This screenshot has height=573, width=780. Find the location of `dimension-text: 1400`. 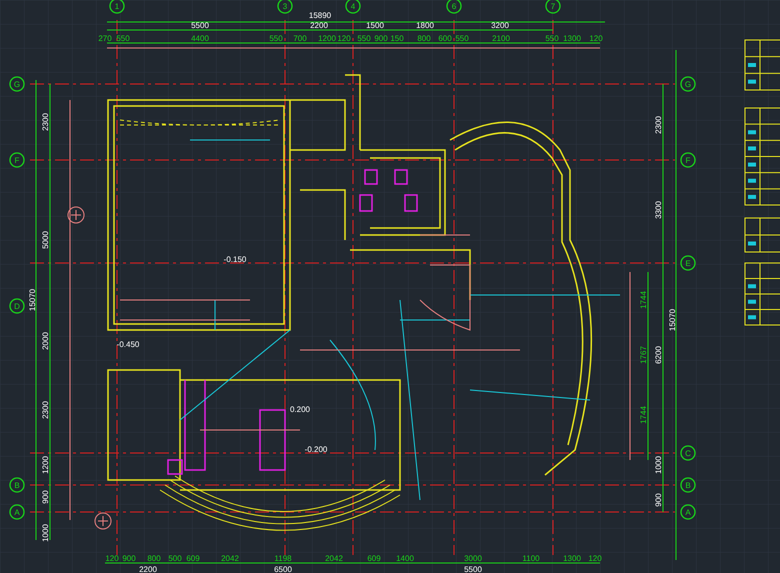

dimension-text: 1400 is located at coordinates (405, 558).